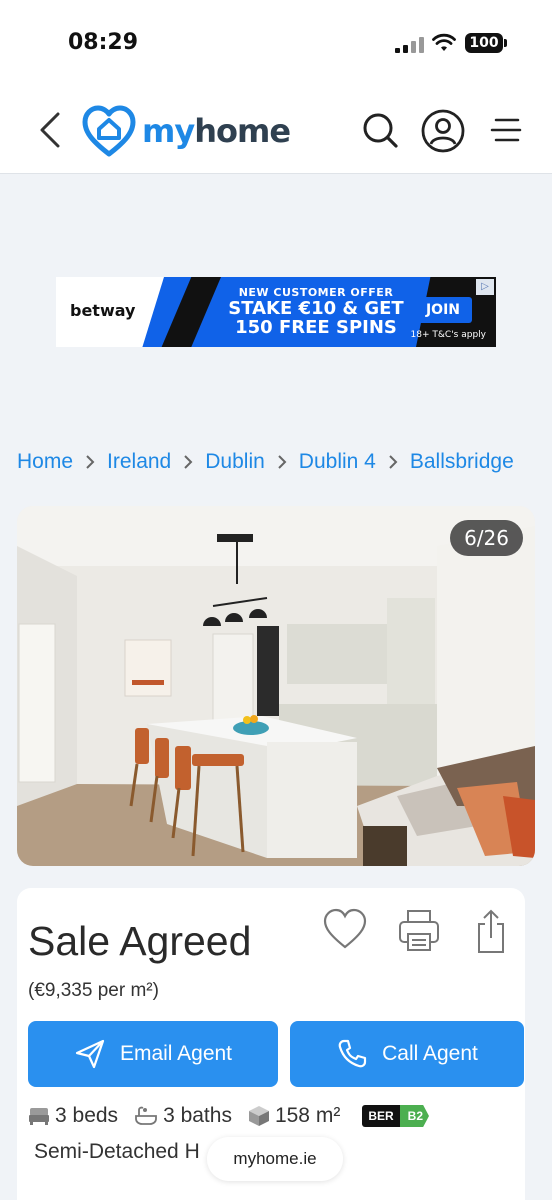 Image resolution: width=552 pixels, height=1200 pixels. What do you see at coordinates (419, 931) in the screenshot?
I see `print-icon` at bounding box center [419, 931].